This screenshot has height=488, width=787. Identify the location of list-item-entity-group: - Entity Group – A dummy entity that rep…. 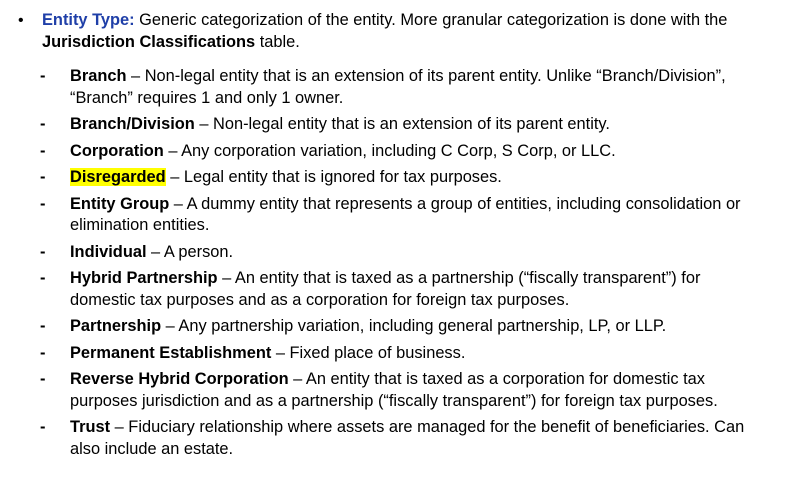
(393, 215).